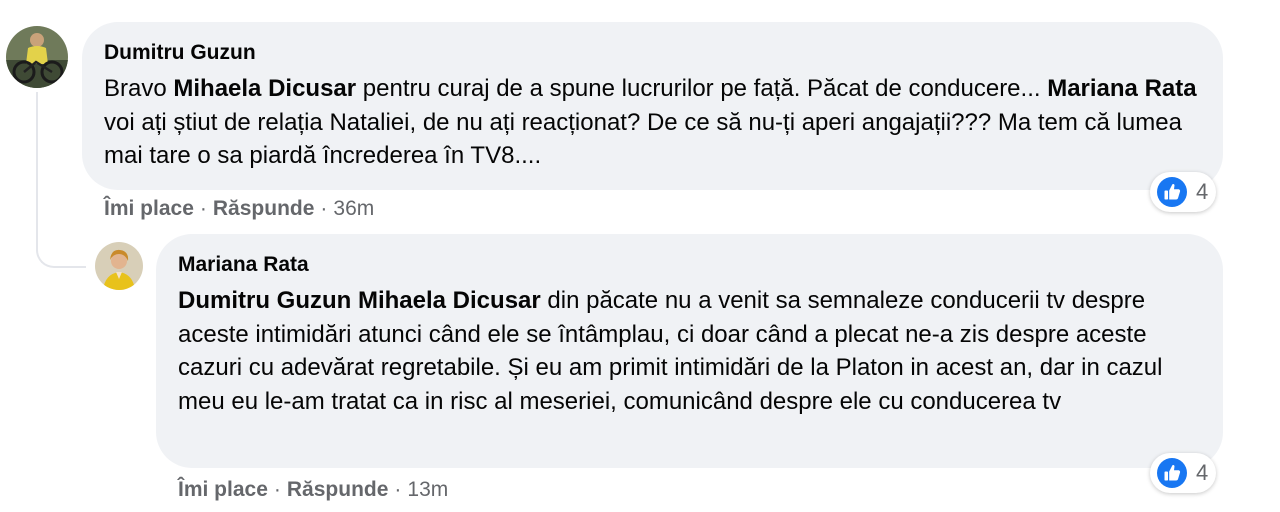  What do you see at coordinates (427, 489) in the screenshot?
I see `timestamp: 13m` at bounding box center [427, 489].